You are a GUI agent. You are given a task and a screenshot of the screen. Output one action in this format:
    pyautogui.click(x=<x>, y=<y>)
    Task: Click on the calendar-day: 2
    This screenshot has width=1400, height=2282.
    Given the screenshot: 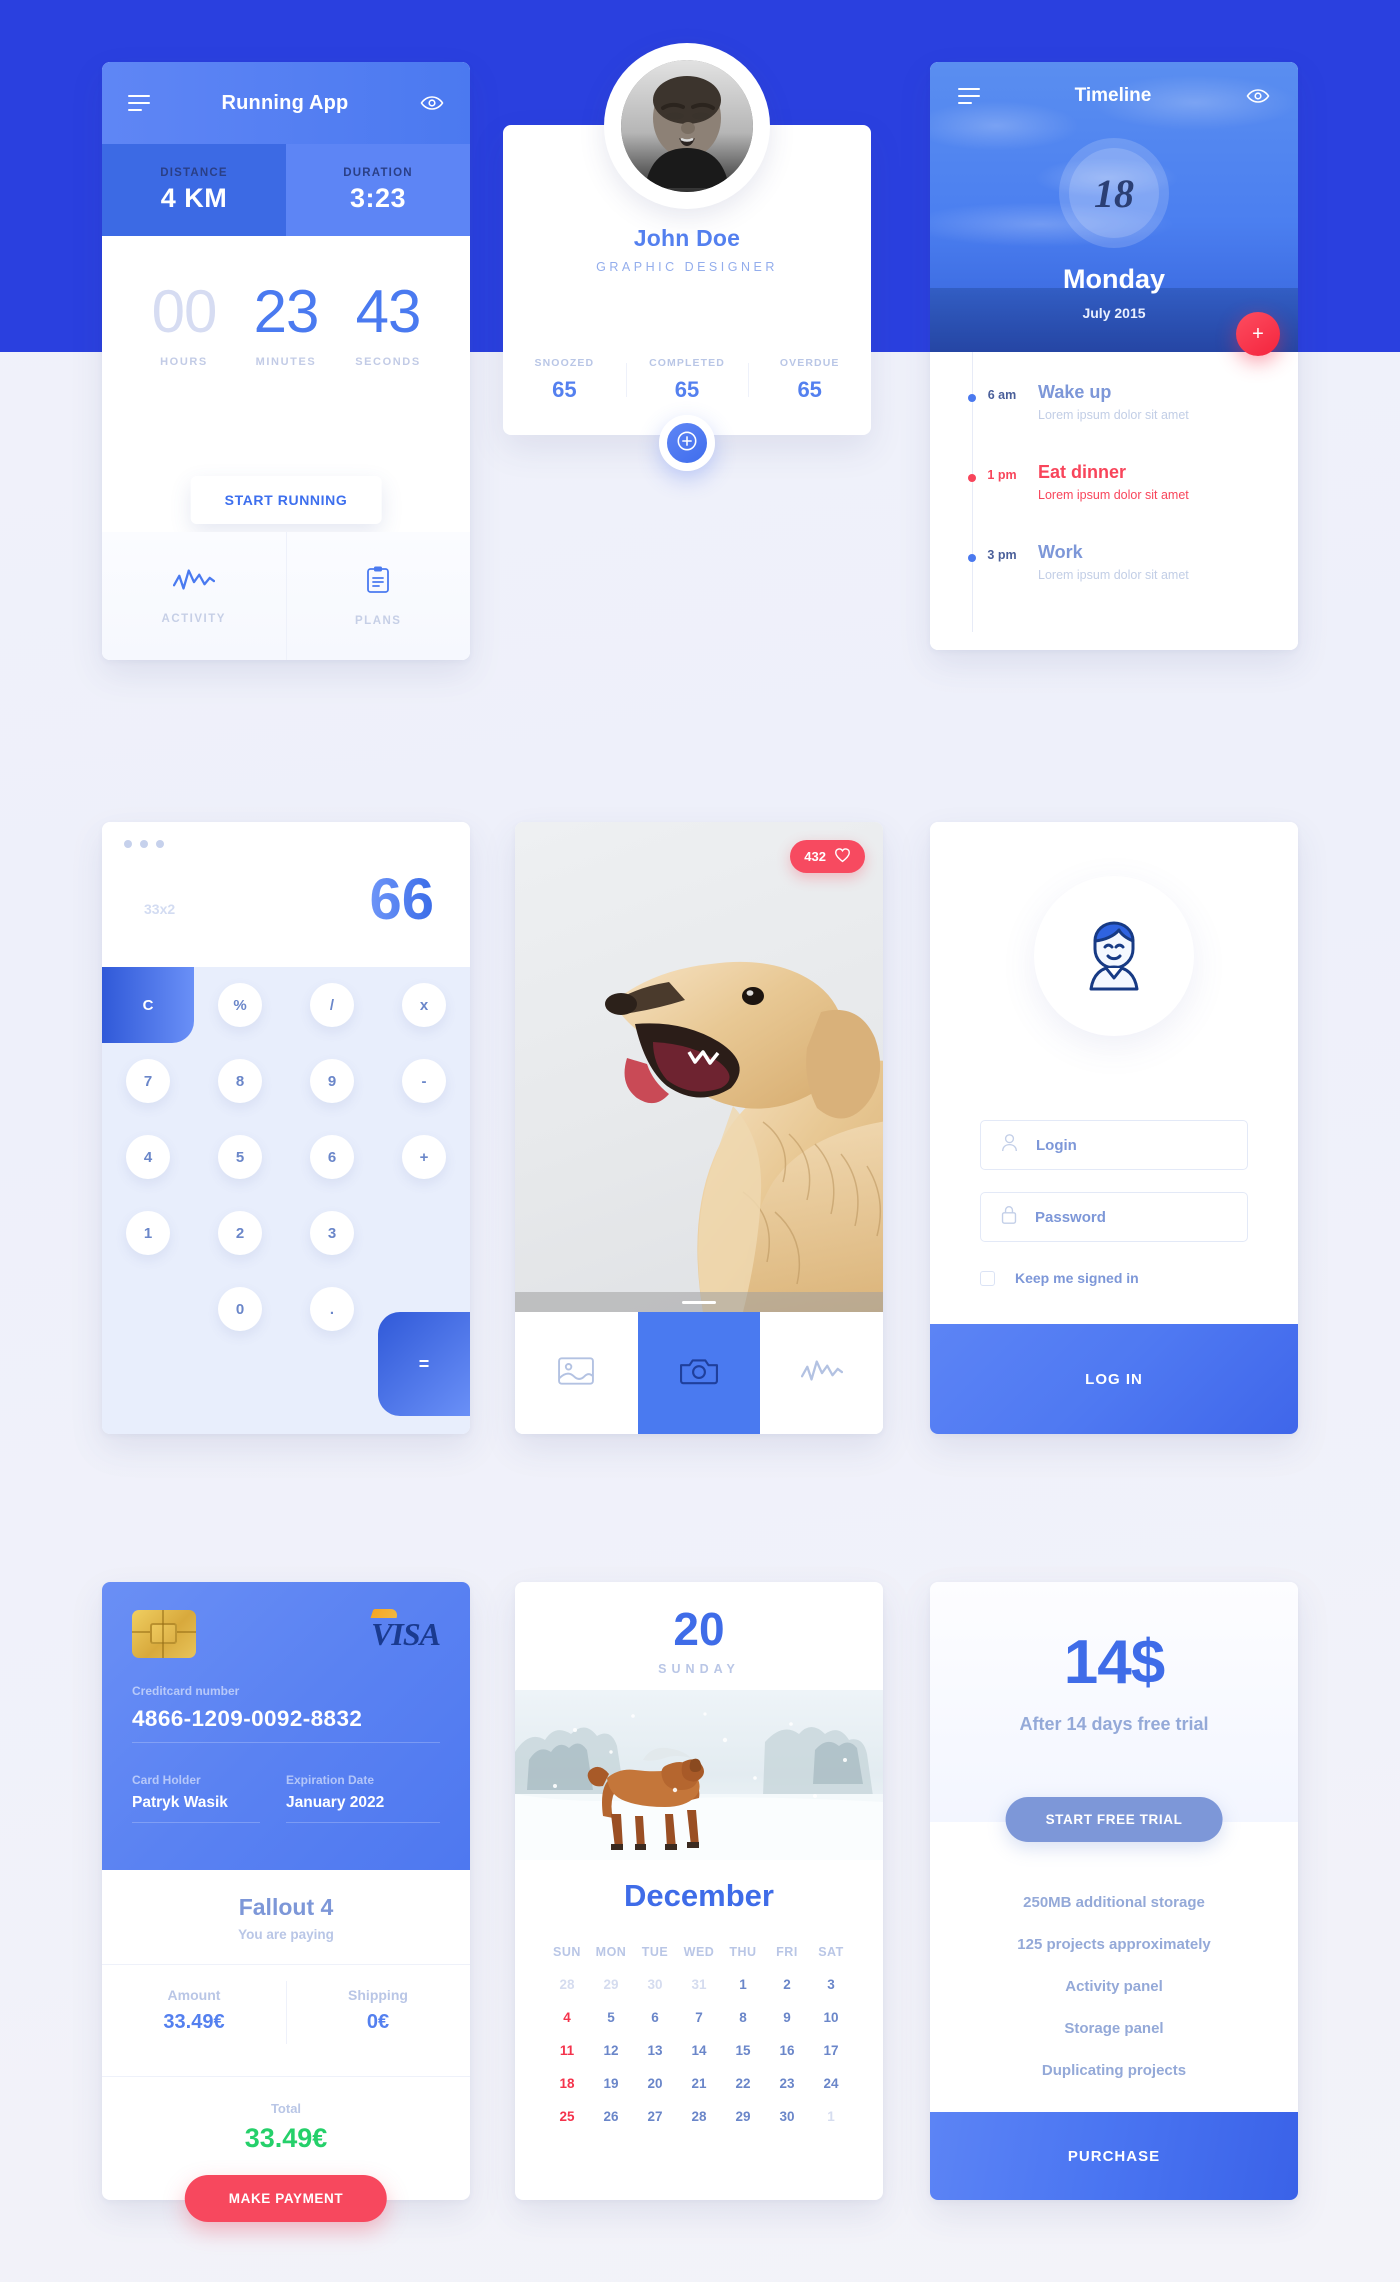 What is the action you would take?
    pyautogui.click(x=787, y=1984)
    